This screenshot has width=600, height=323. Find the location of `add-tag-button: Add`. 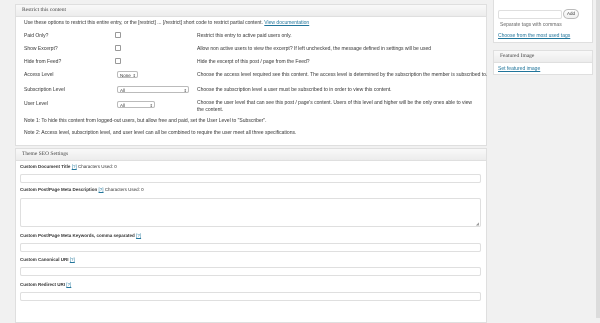

add-tag-button: Add is located at coordinates (571, 14).